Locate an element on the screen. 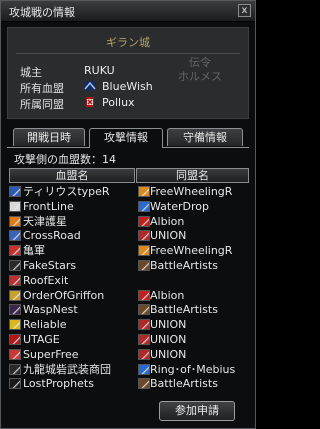 The image size is (320, 429). alliance-name: WaterDrop is located at coordinates (179, 206).